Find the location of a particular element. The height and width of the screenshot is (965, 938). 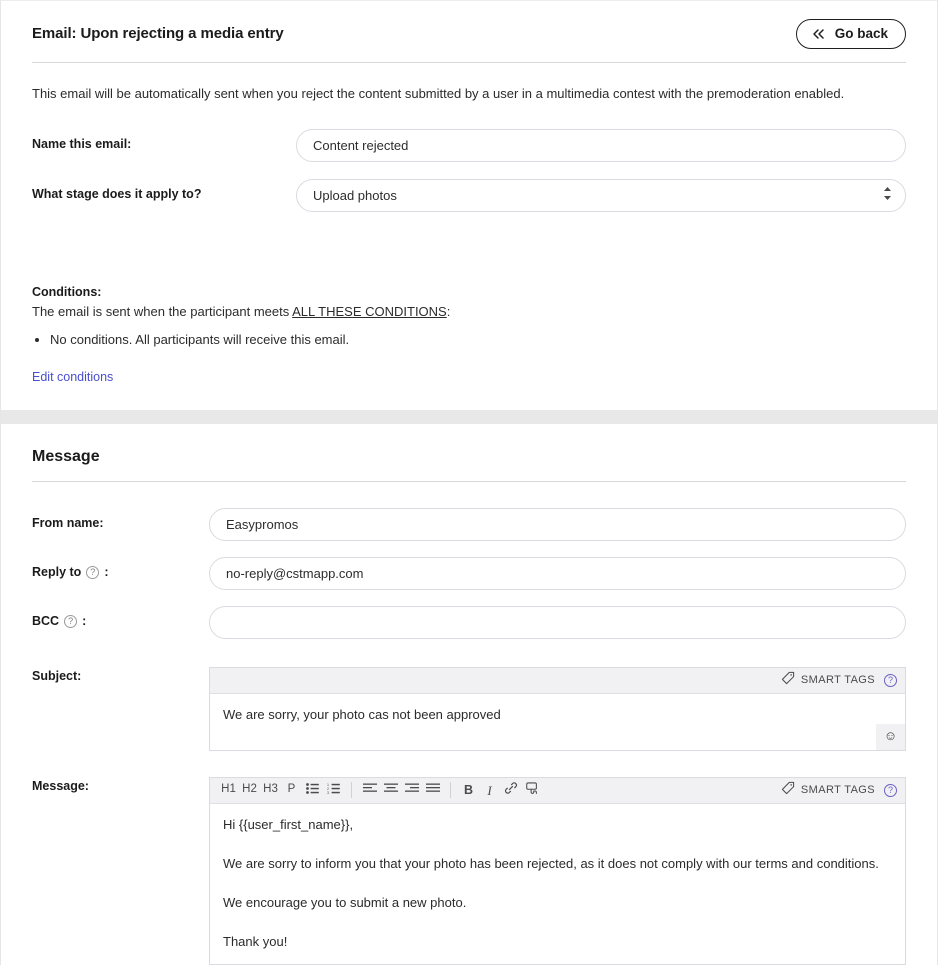

message-paragraph: We encourage you to submit a new photo. is located at coordinates (345, 902).